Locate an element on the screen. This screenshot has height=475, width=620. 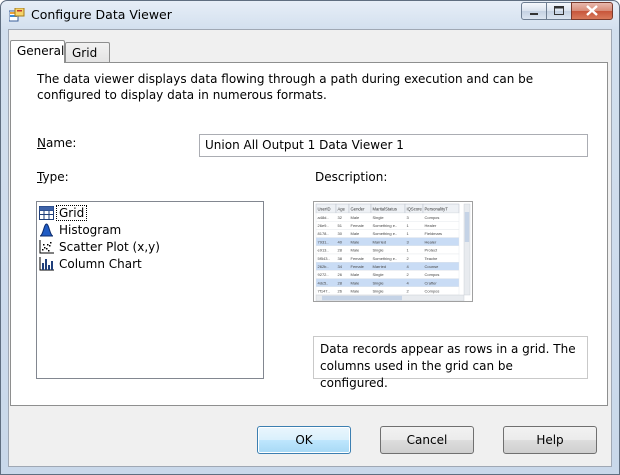
preview-cell-text: 26e9.. is located at coordinates (323, 225).